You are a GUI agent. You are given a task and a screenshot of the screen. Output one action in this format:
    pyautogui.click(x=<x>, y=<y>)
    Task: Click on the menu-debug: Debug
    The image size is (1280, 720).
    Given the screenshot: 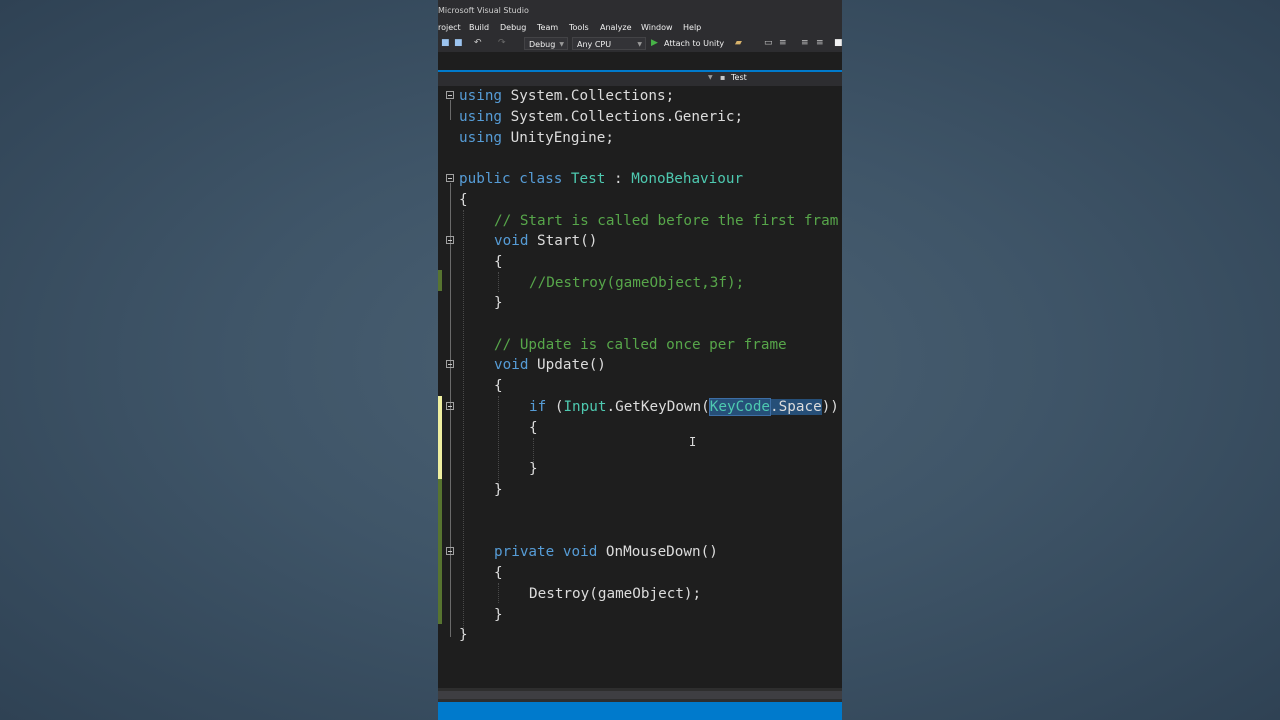 What is the action you would take?
    pyautogui.click(x=513, y=27)
    